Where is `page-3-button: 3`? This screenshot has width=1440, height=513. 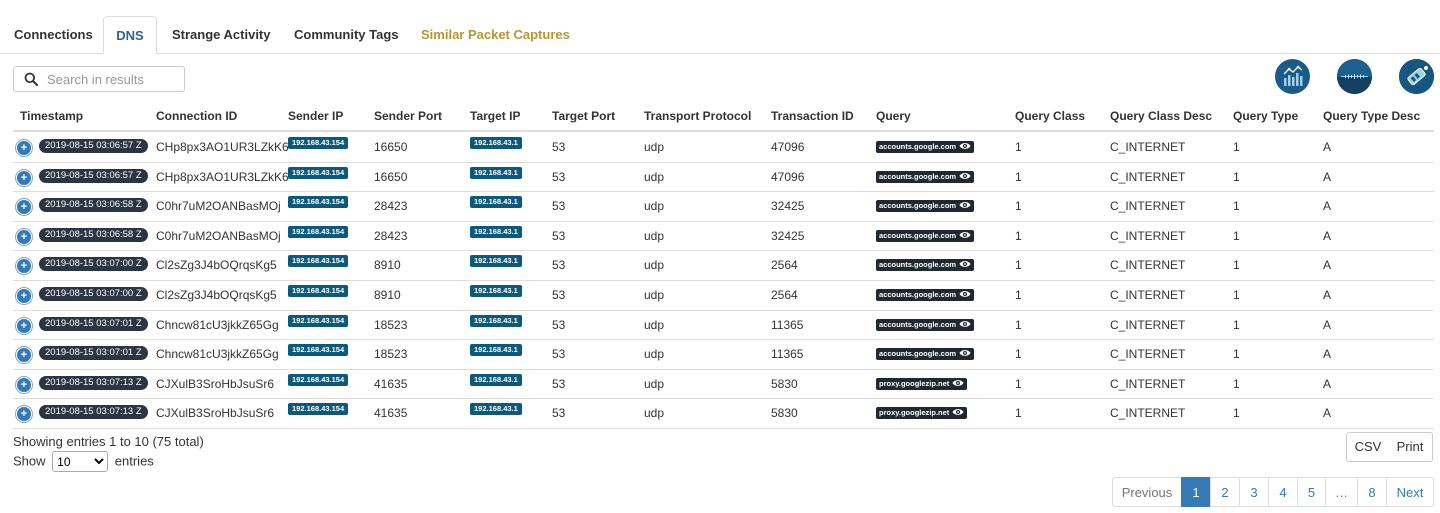 page-3-button: 3 is located at coordinates (1254, 492).